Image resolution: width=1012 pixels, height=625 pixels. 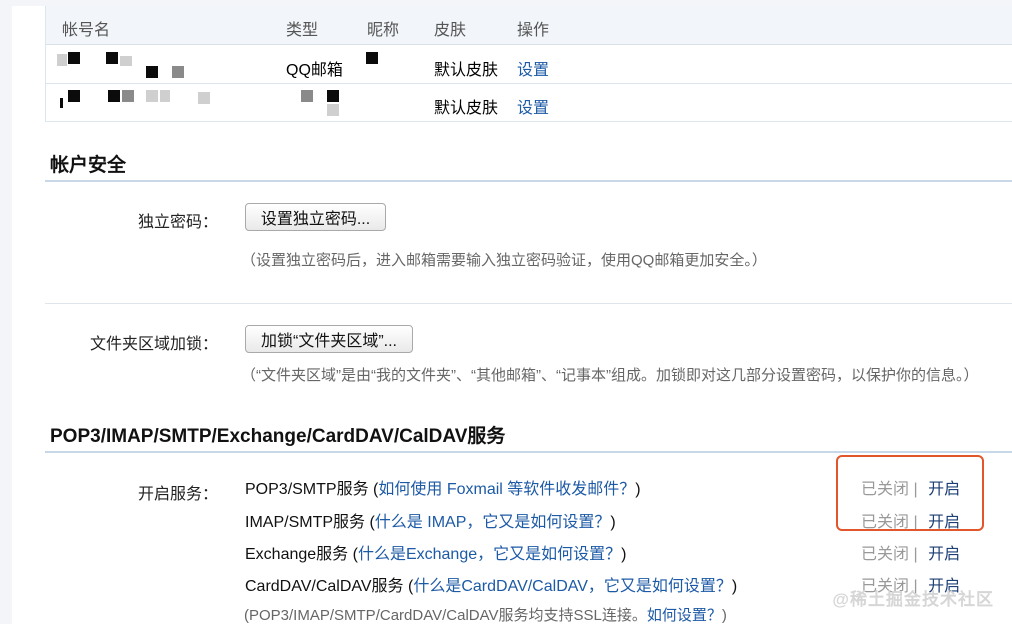 I want to click on service-exchange: Exchange服务 (什么是Exchange，它又是如何设置？), so click(x=436, y=554).